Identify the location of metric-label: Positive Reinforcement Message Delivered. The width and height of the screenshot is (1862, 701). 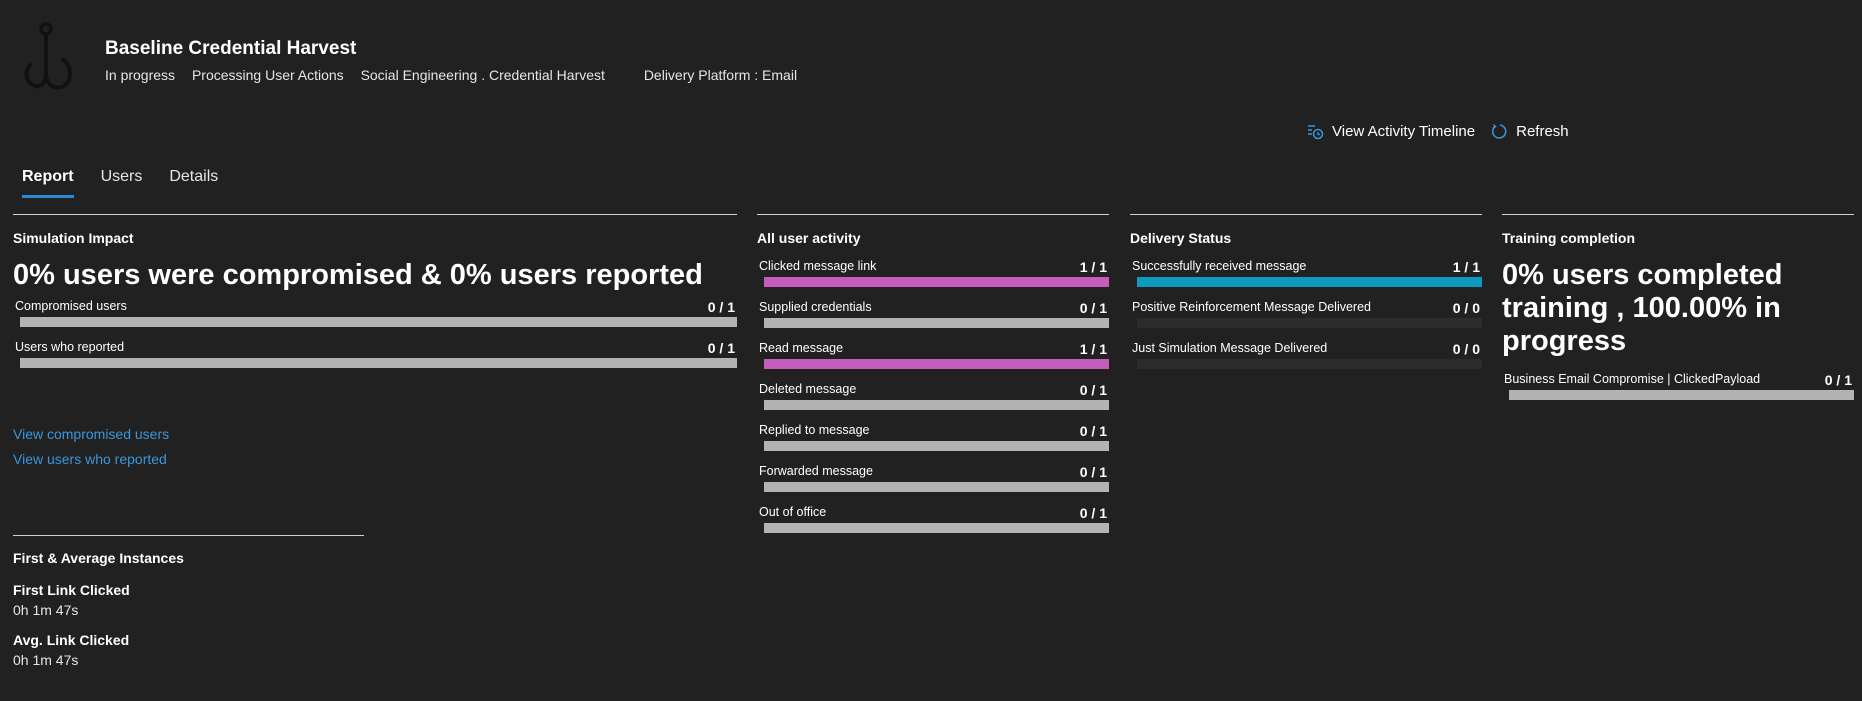
(1251, 307).